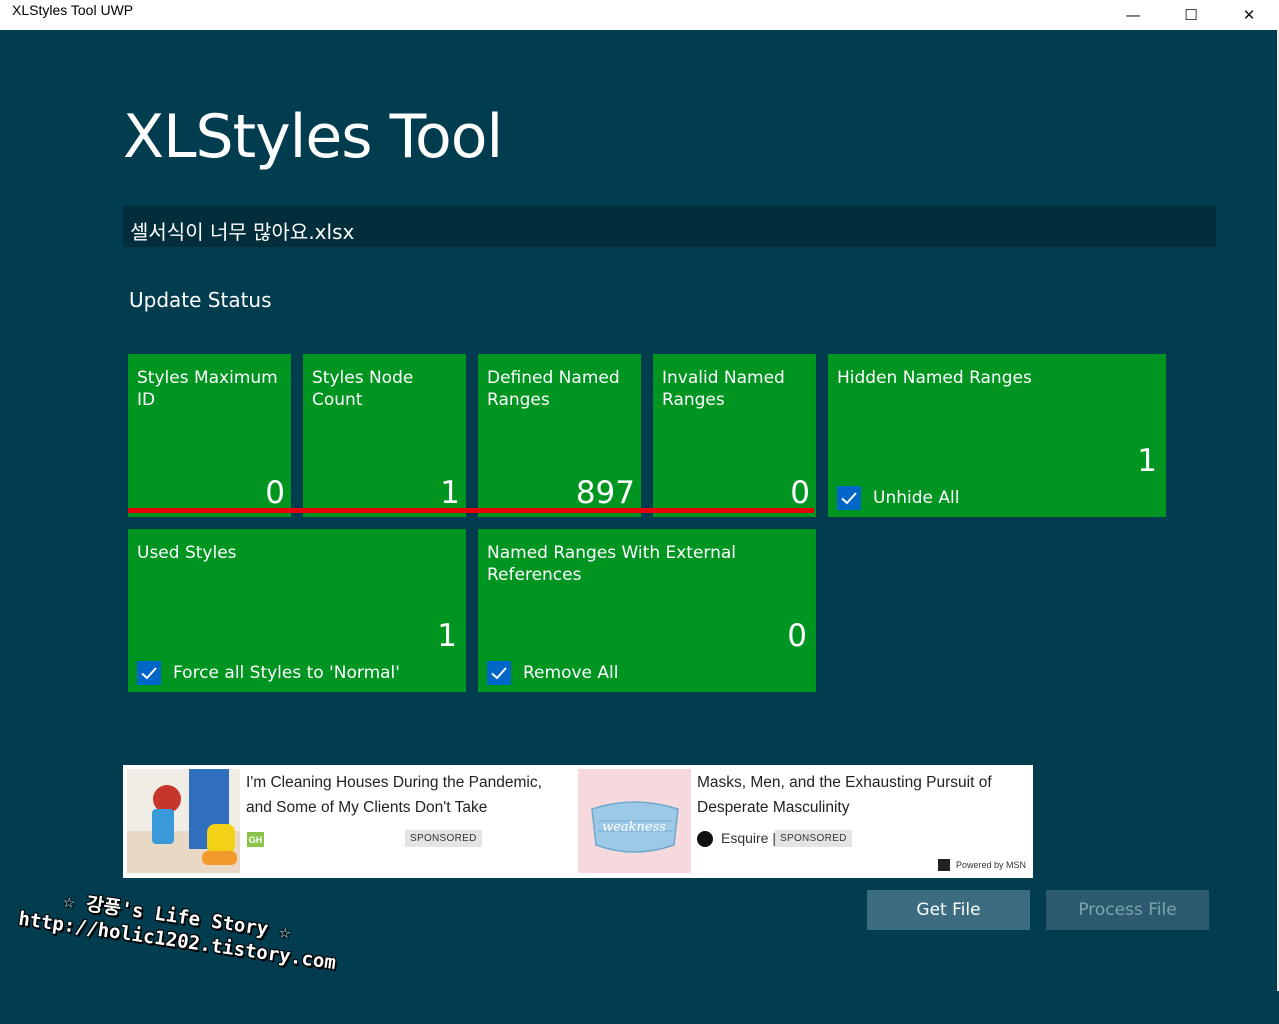 Image resolution: width=1279 pixels, height=1024 pixels. What do you see at coordinates (990, 865) in the screenshot?
I see `powered-by-label: Powered by MSN` at bounding box center [990, 865].